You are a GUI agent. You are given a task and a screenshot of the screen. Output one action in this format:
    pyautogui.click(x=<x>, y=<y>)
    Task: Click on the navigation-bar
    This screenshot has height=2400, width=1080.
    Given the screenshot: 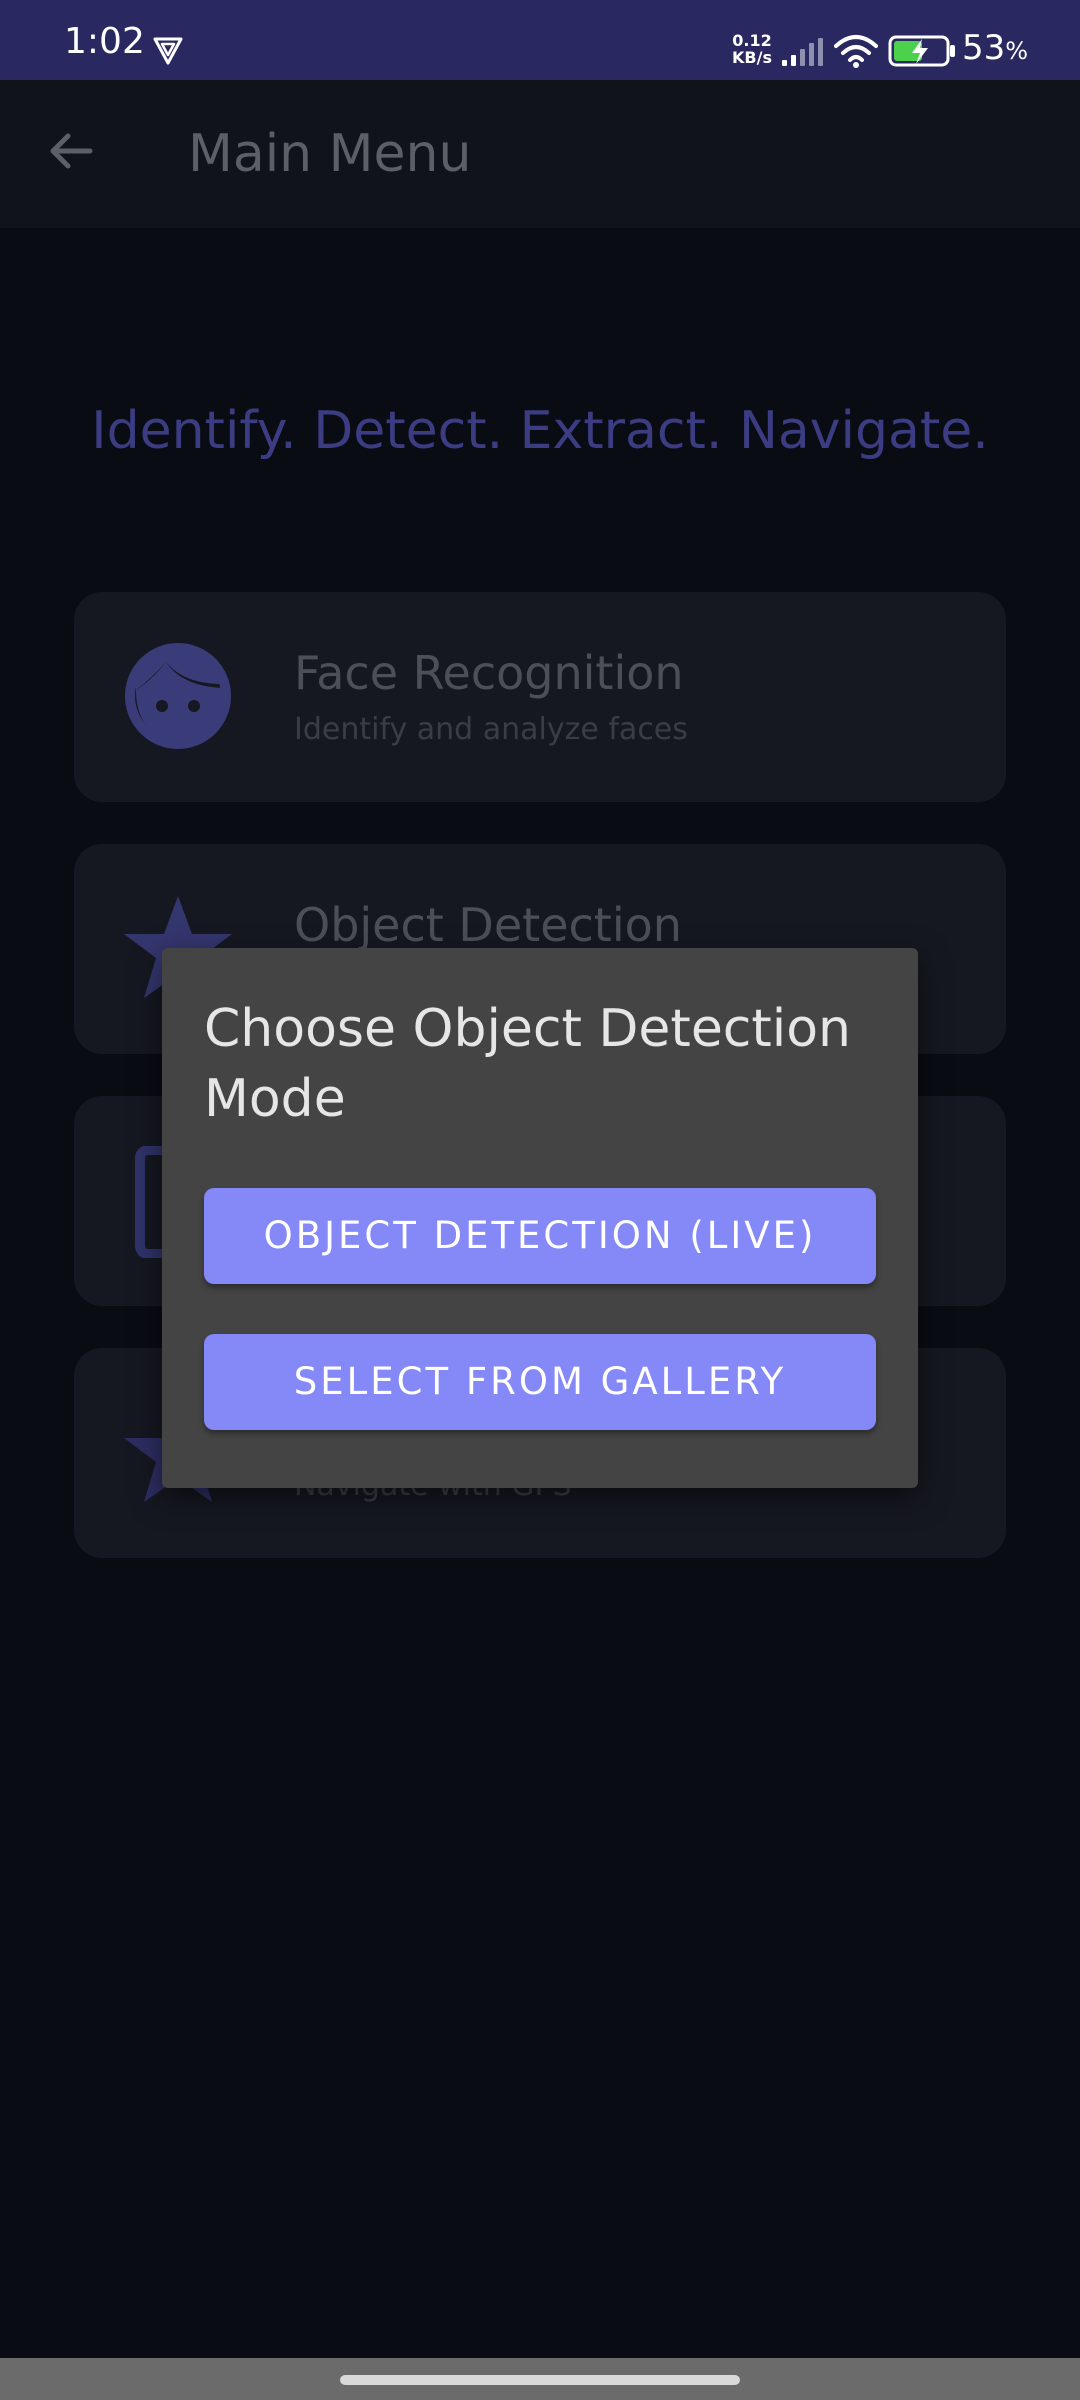 What is the action you would take?
    pyautogui.click(x=540, y=2379)
    